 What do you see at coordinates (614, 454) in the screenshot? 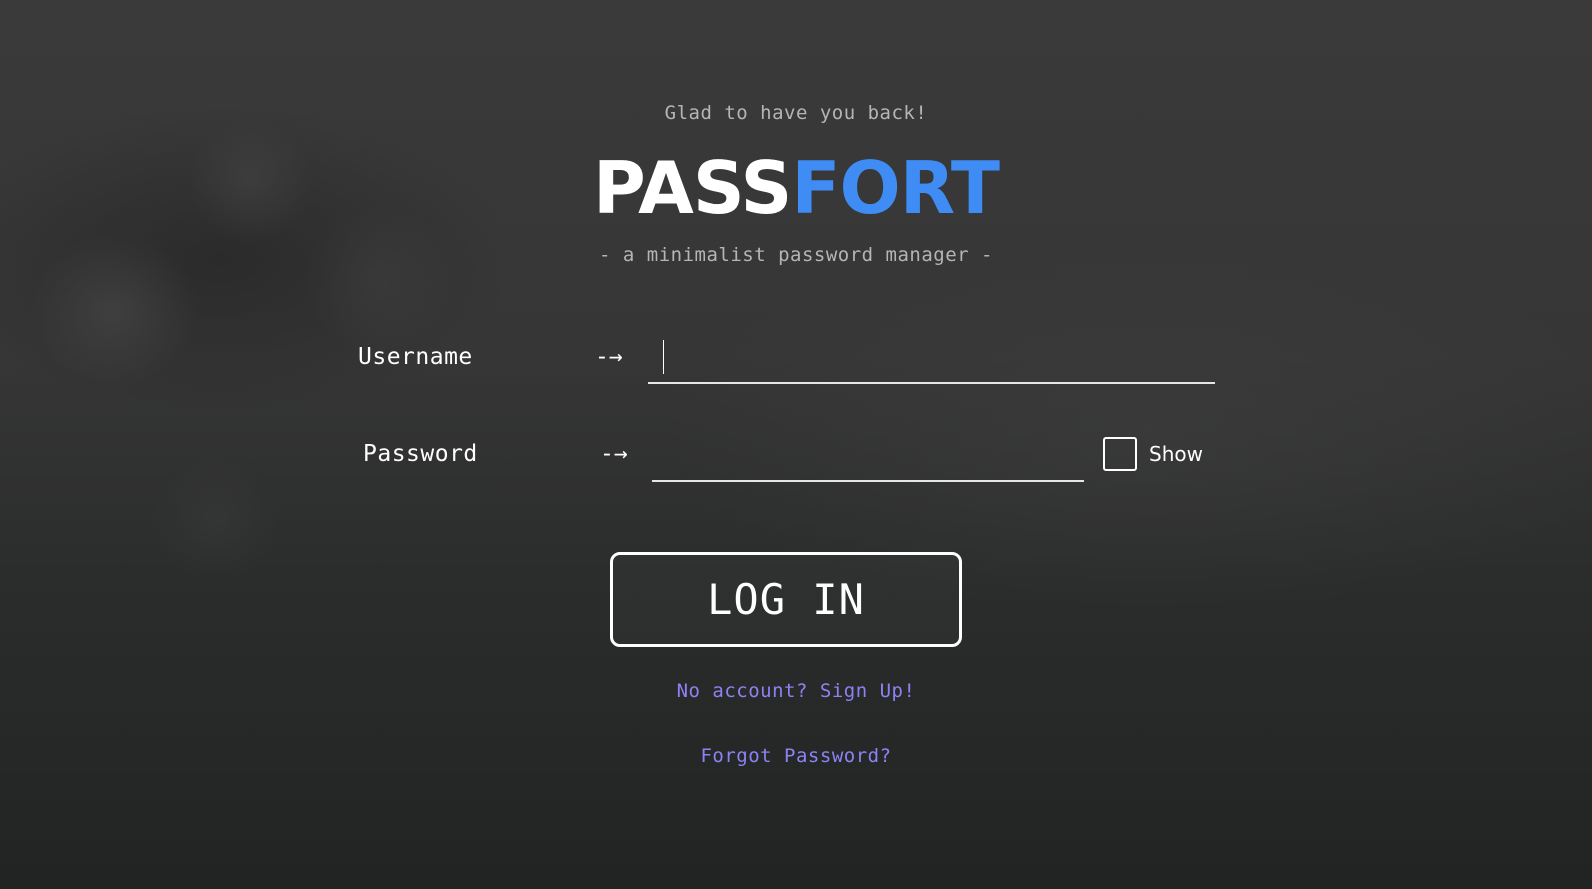
I see `password-arrow-icon: -→` at bounding box center [614, 454].